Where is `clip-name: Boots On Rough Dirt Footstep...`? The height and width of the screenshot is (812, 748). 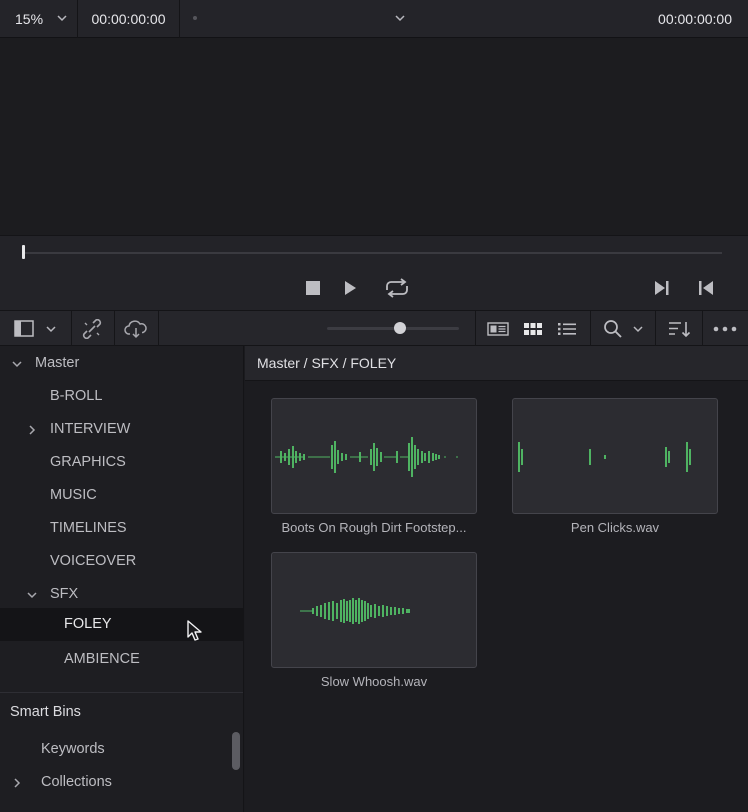 clip-name: Boots On Rough Dirt Footstep... is located at coordinates (374, 527).